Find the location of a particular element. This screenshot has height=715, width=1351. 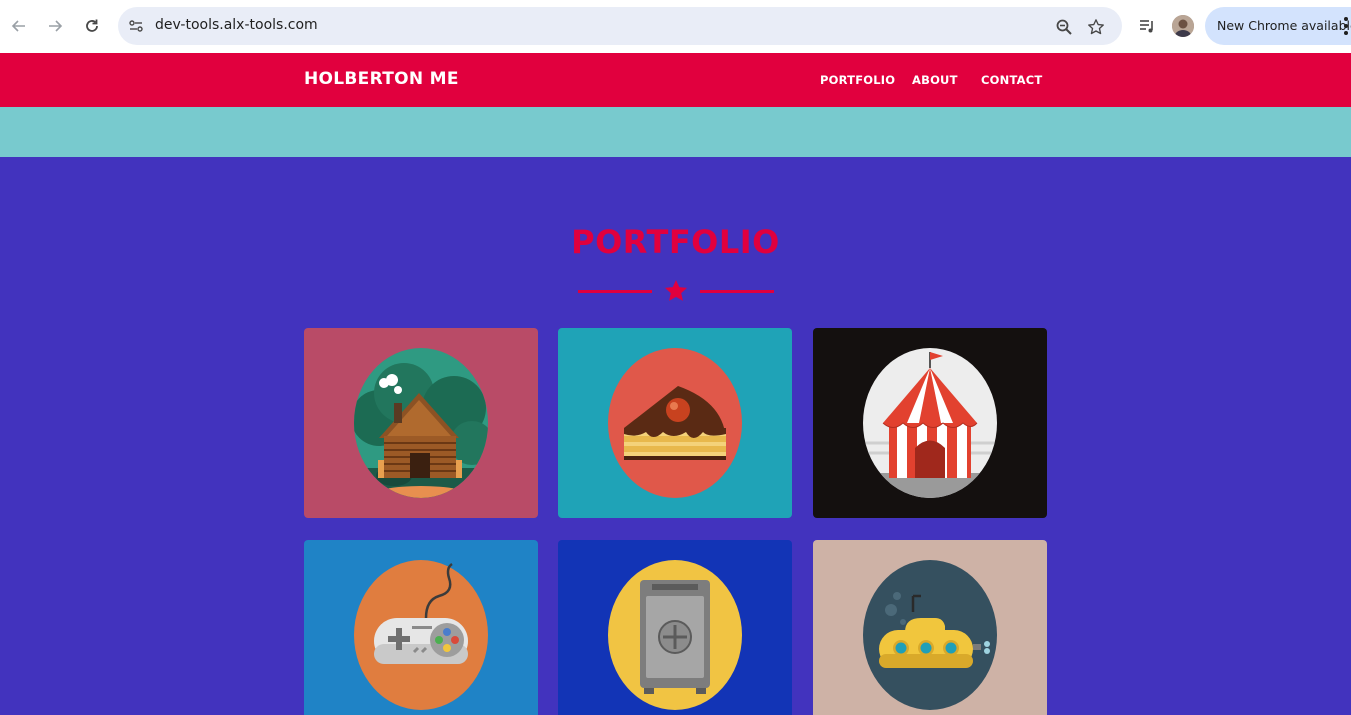

game-controller-icon is located at coordinates (421, 635).